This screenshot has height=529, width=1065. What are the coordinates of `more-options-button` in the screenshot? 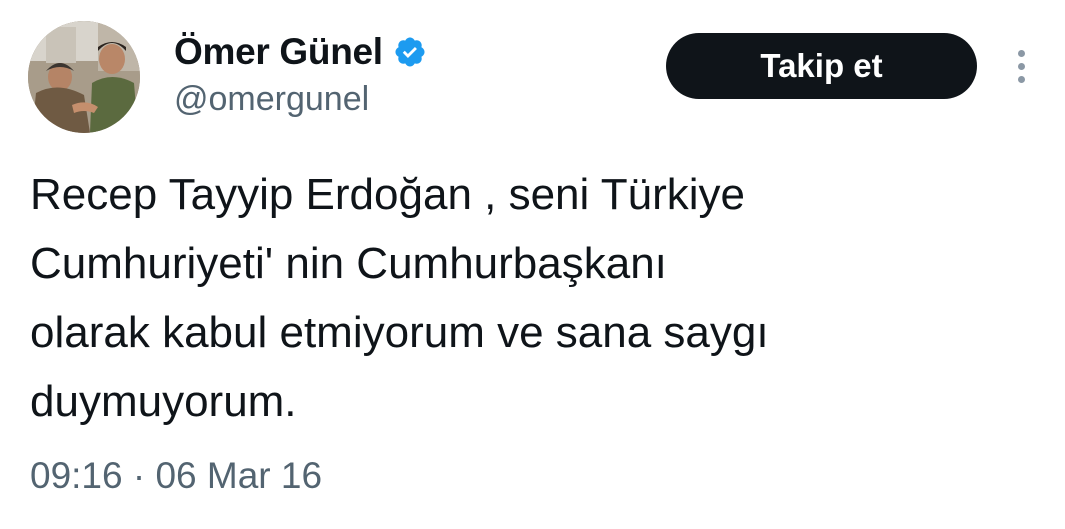 It's located at (1021, 66).